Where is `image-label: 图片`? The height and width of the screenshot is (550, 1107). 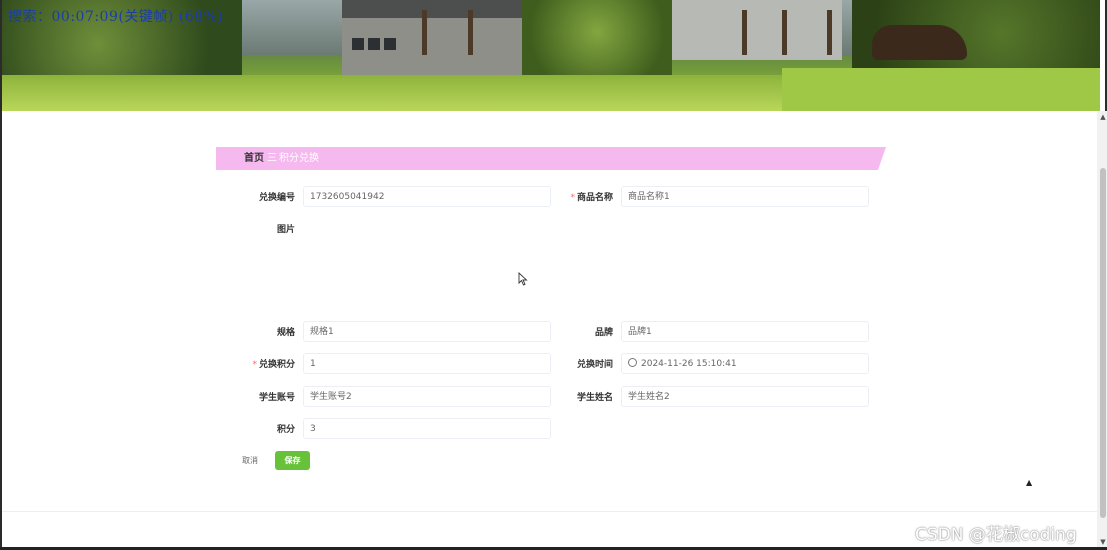
image-label: 图片 is located at coordinates (285, 230).